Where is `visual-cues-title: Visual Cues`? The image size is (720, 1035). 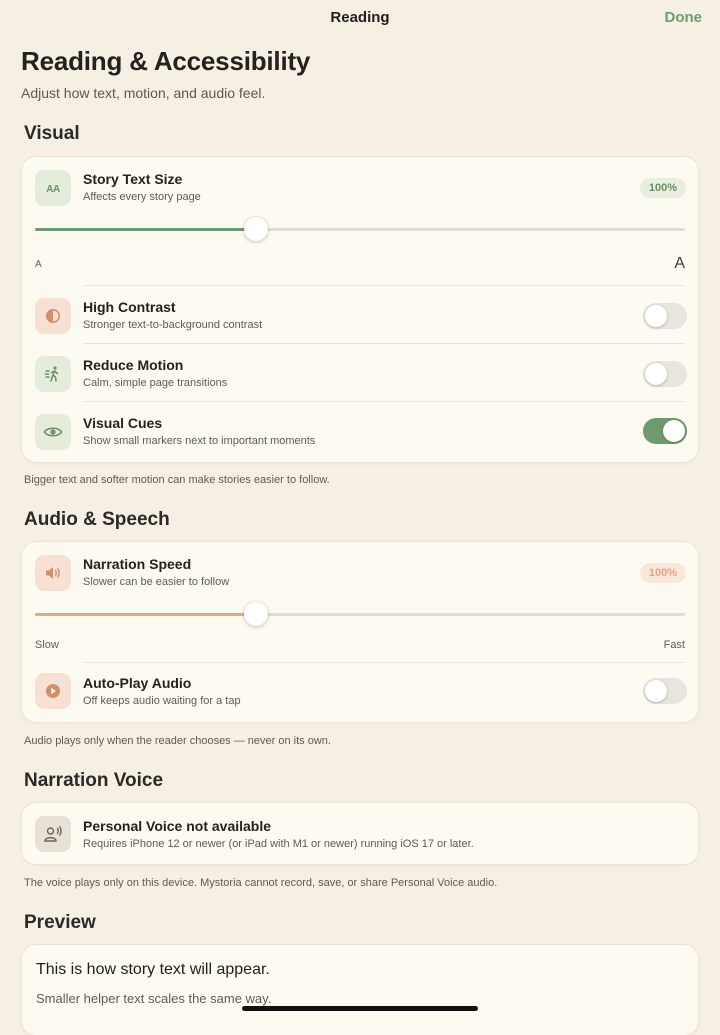 visual-cues-title: Visual Cues is located at coordinates (123, 423).